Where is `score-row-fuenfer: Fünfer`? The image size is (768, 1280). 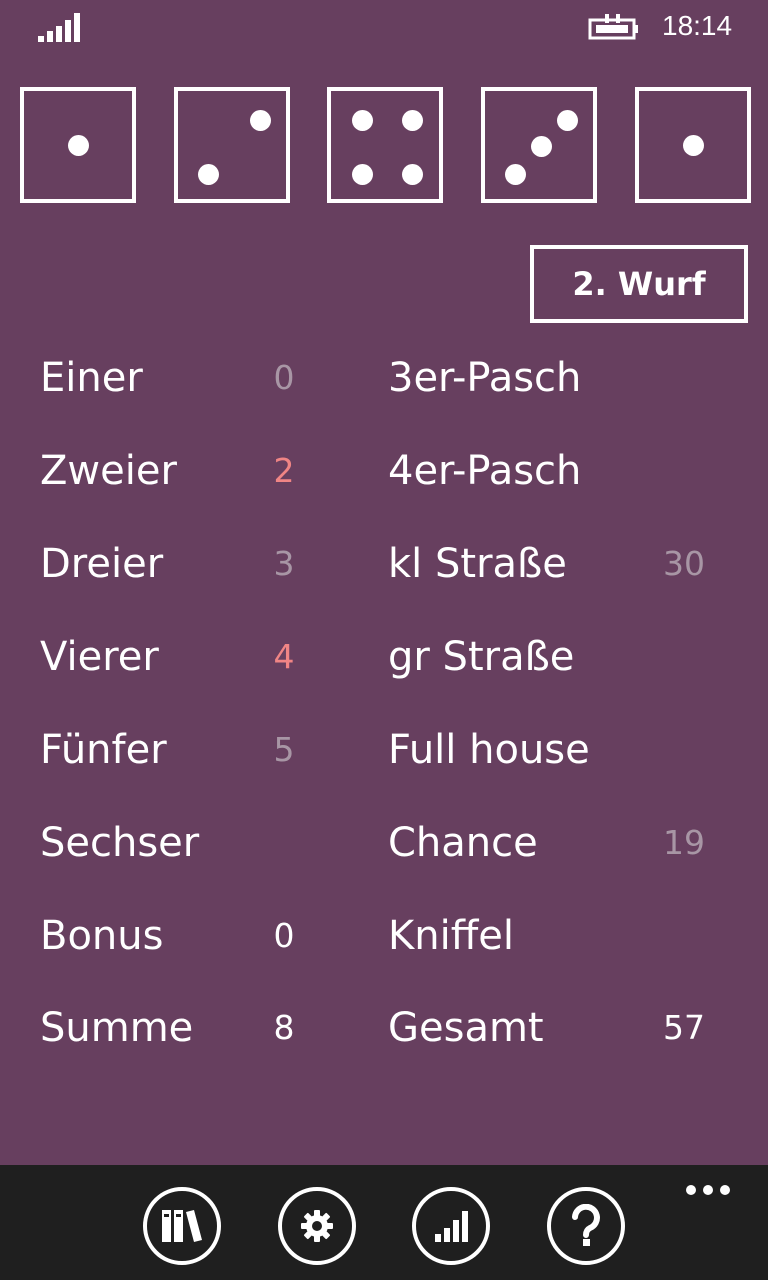 score-row-fuenfer: Fünfer is located at coordinates (103, 750).